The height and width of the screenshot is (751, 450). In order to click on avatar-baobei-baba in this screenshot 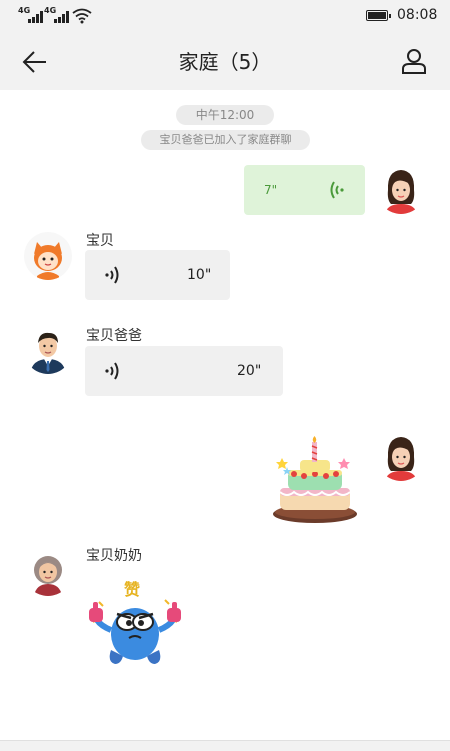, I will do `click(48, 350)`.